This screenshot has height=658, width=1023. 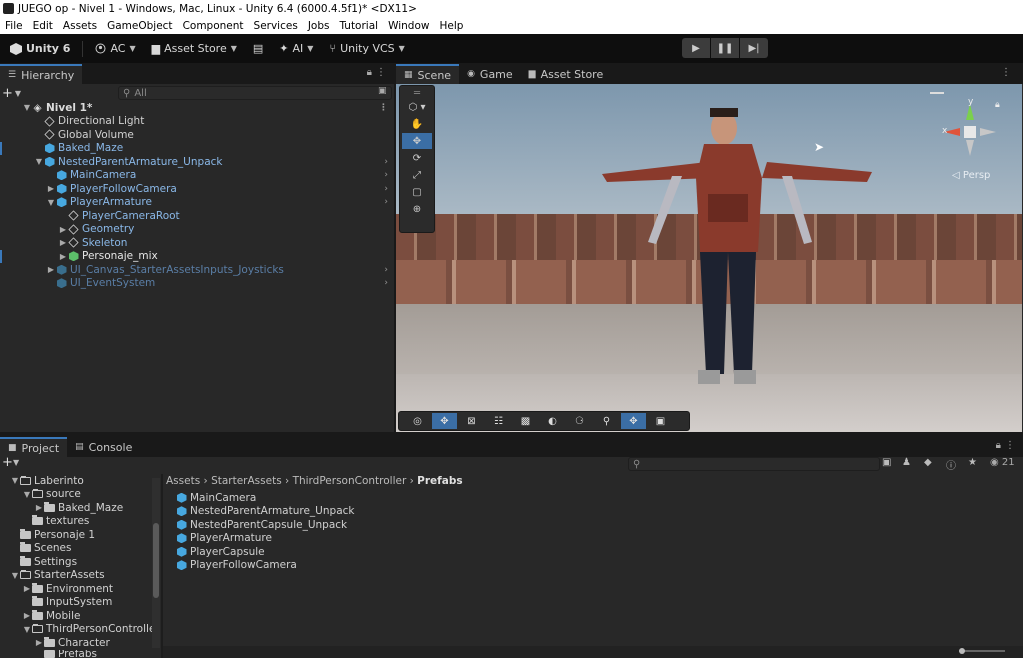 I want to click on hidden-count: ◉ 21, so click(x=1002, y=462).